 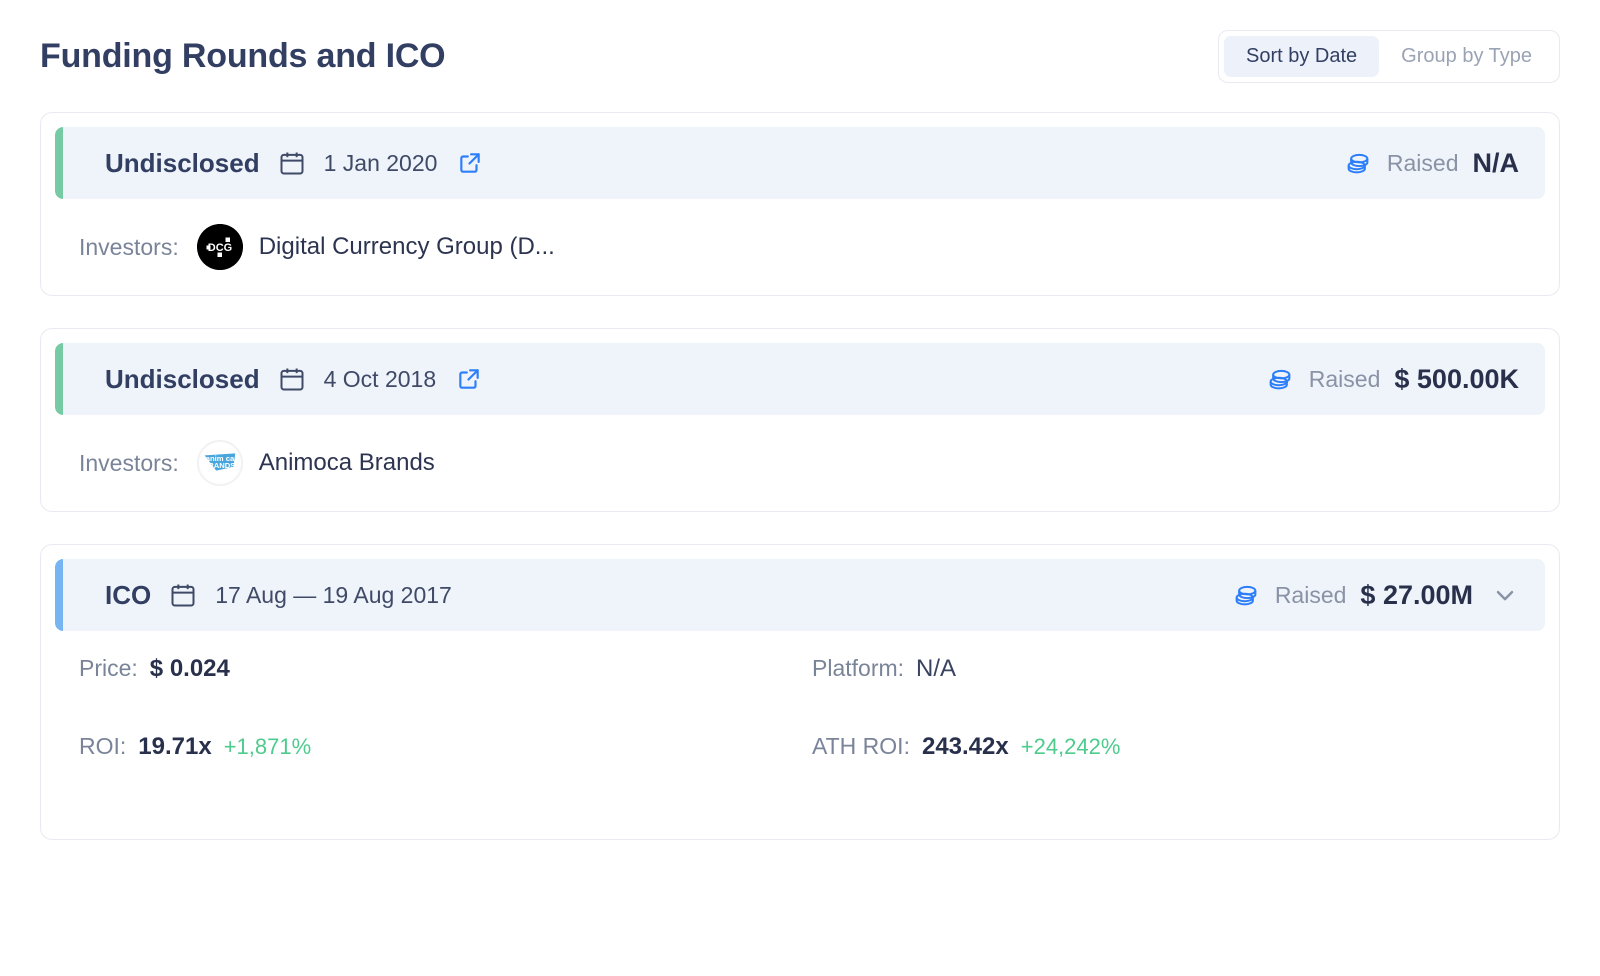 I want to click on round-date: 17 Aug — 19 Aug 2017, so click(x=333, y=594).